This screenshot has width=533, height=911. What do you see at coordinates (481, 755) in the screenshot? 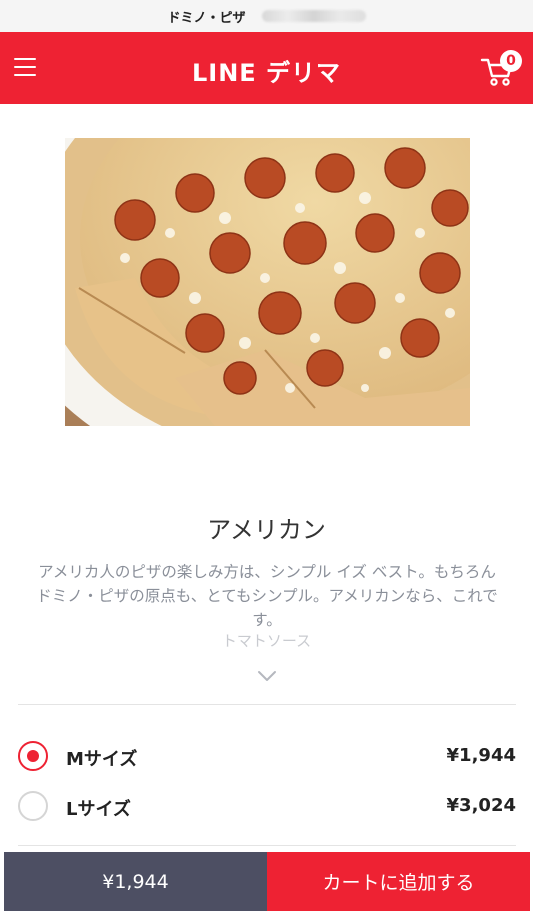
I see `size-price: ¥1,944` at bounding box center [481, 755].